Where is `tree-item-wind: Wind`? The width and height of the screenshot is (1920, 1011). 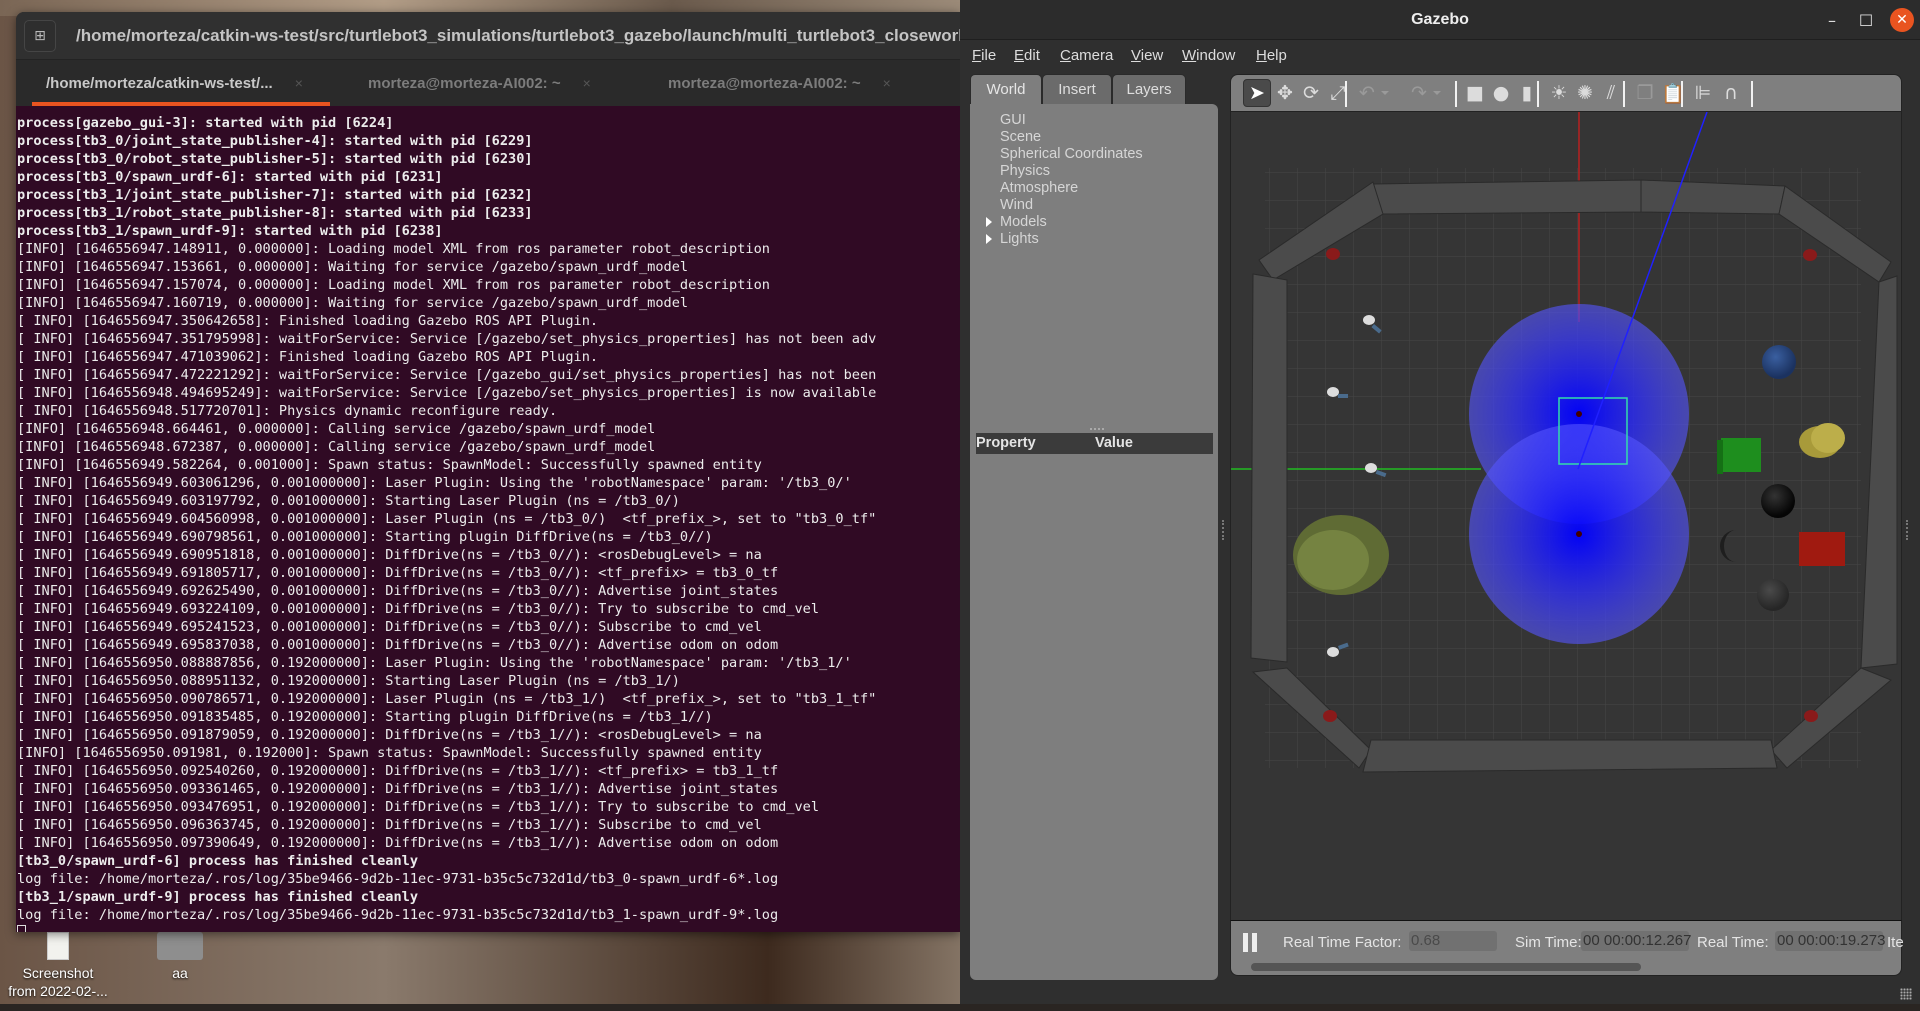 tree-item-wind: Wind is located at coordinates (1016, 205).